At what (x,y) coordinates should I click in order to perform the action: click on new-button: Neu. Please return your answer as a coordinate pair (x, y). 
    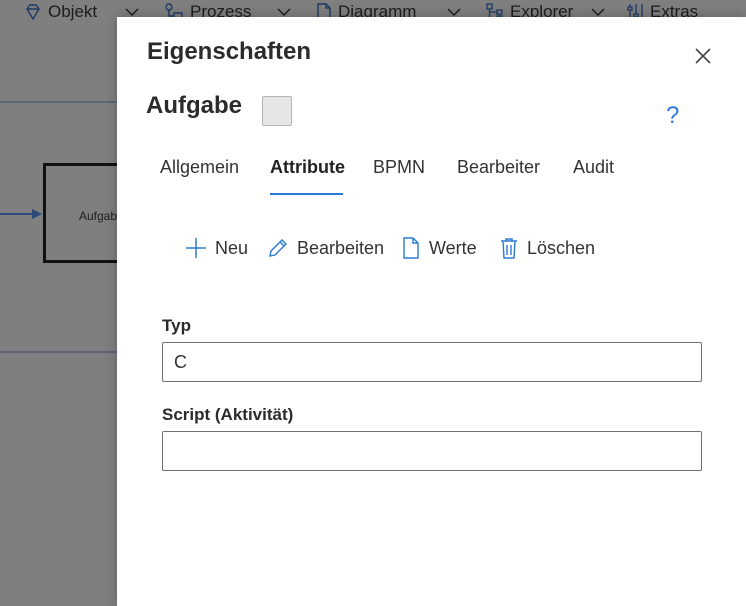
    Looking at the image, I should click on (216, 248).